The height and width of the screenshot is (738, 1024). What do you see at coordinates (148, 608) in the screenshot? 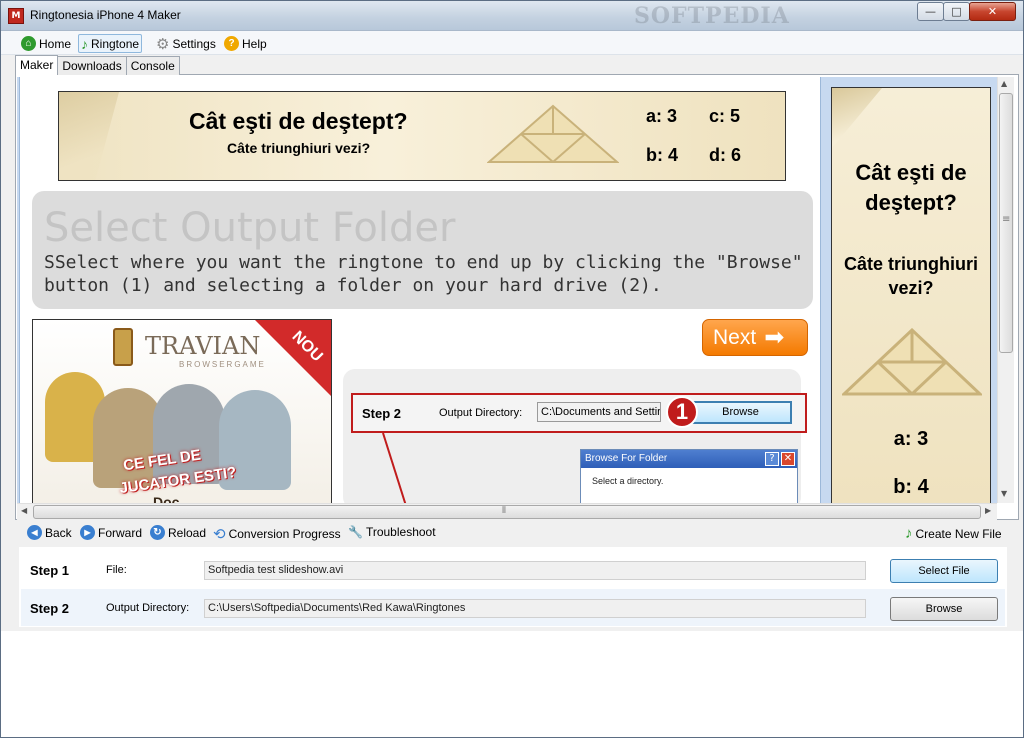
I see `output-directory-label: Output Directory:` at bounding box center [148, 608].